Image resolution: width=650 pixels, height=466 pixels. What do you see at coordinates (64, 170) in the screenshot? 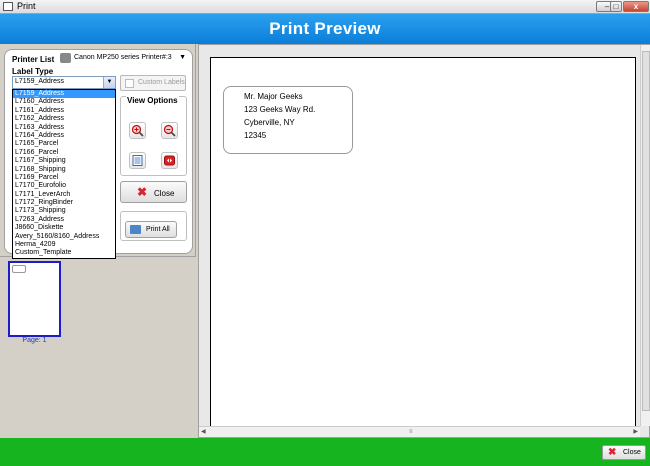
I see `label-type-option: L7168_Shipping` at bounding box center [64, 170].